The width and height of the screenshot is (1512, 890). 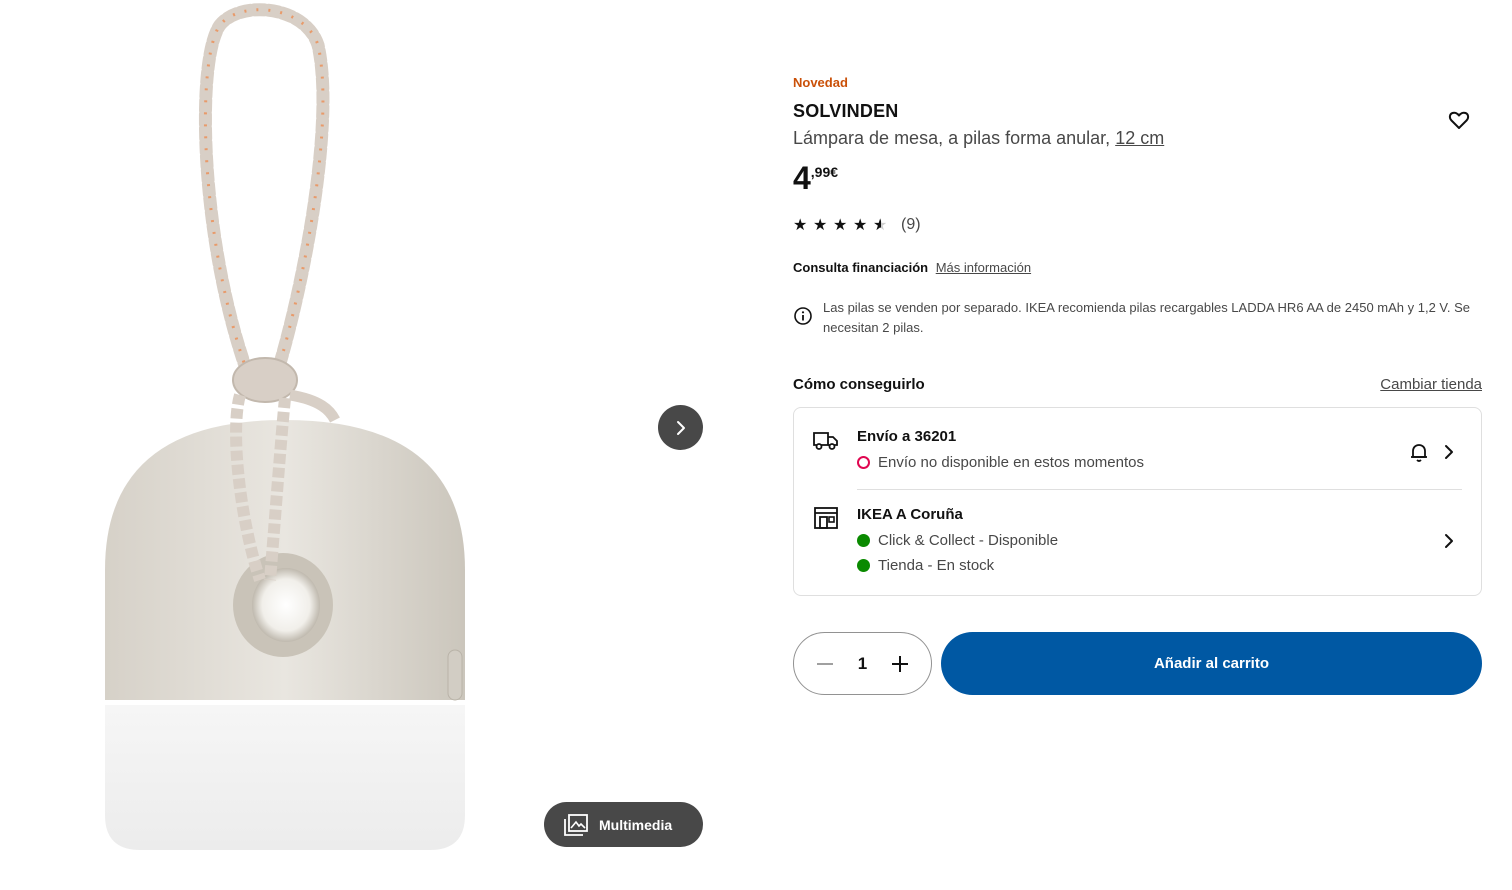 I want to click on financing-more-info-link: Más información, so click(x=983, y=267).